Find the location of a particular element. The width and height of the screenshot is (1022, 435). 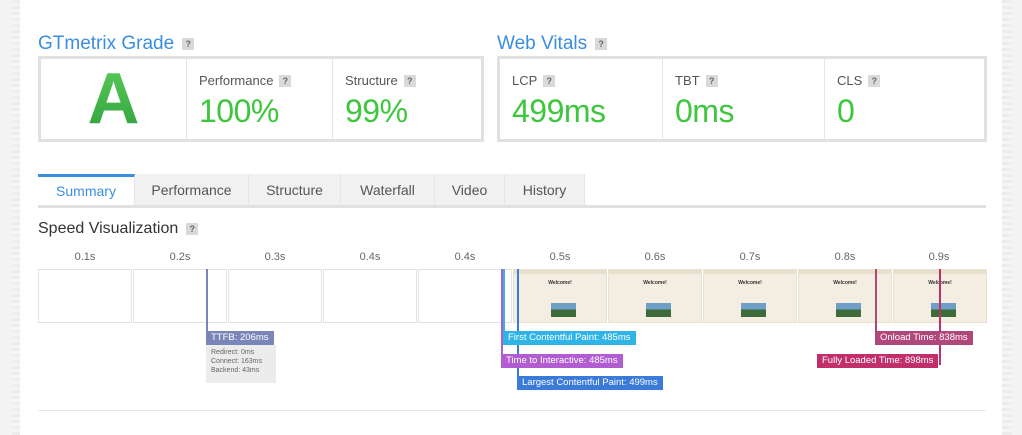

gtmetrix-grade-heading: GTmetrix Grade is located at coordinates (106, 43).